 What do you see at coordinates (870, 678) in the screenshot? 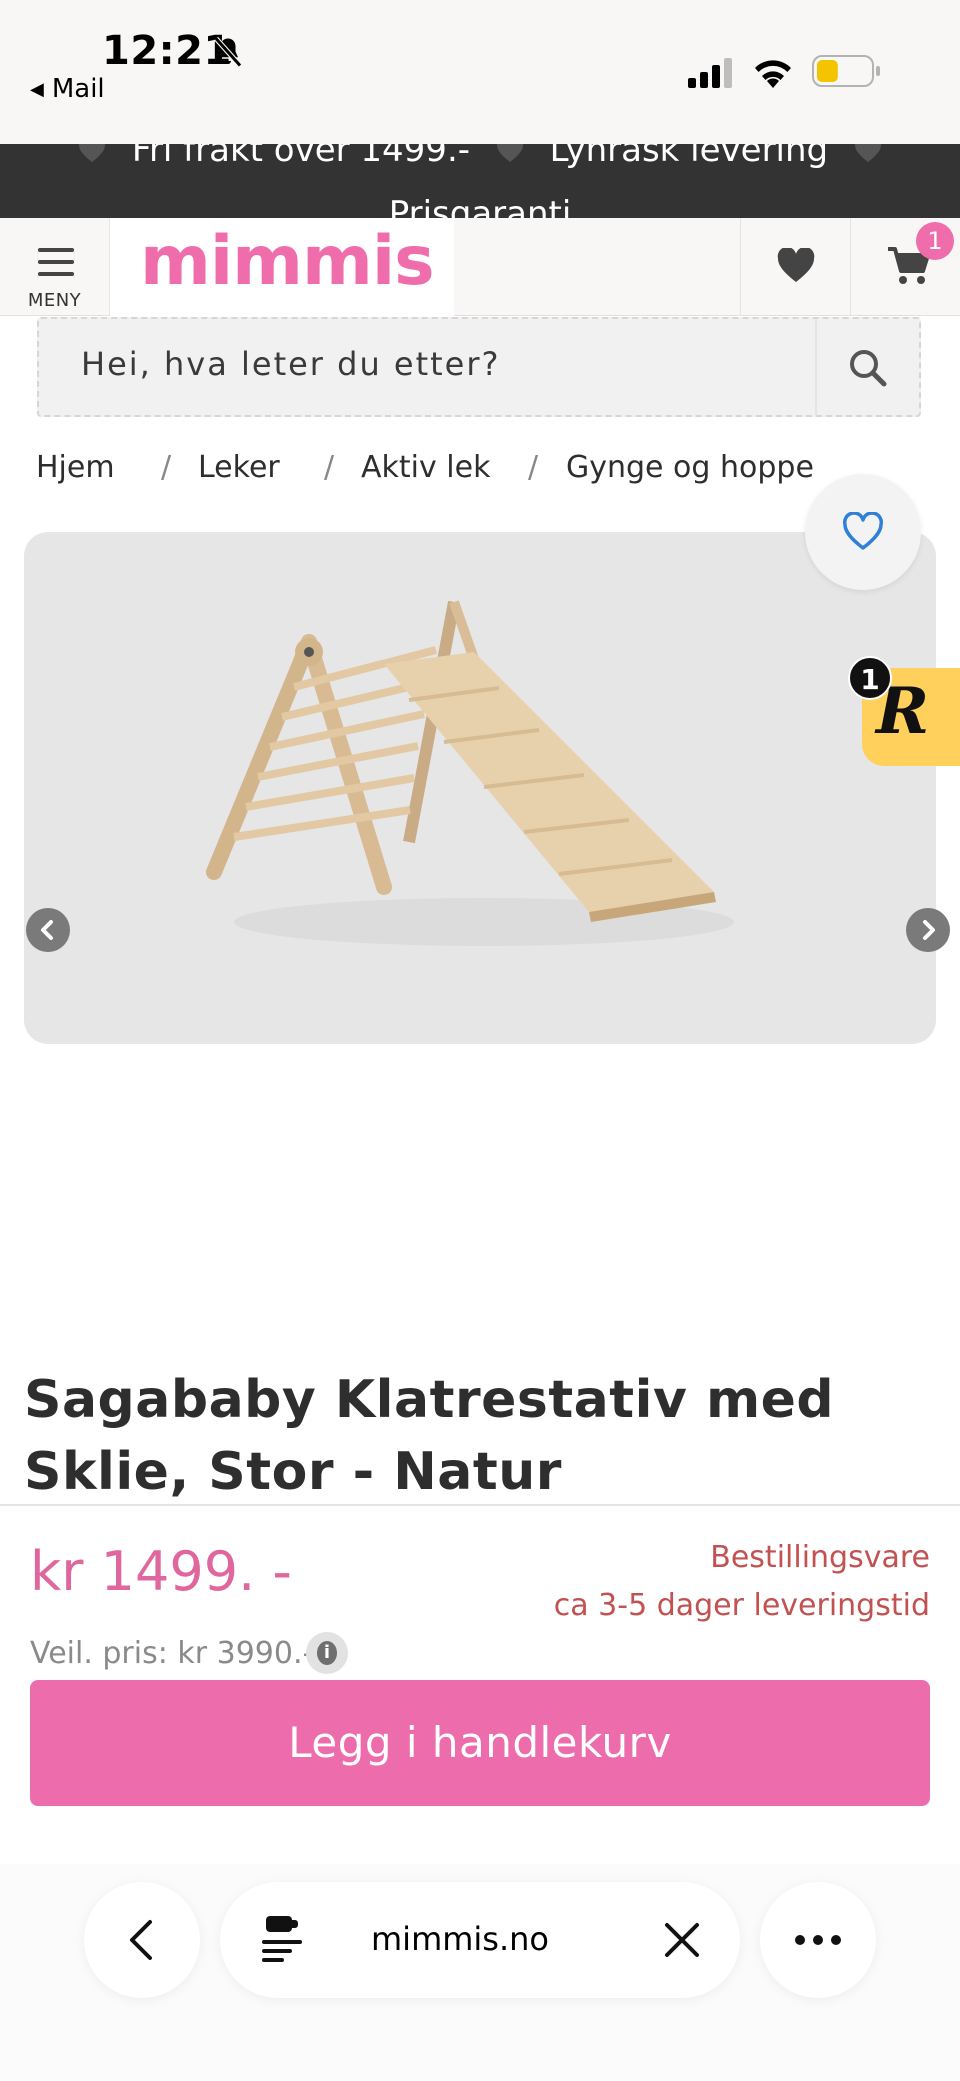
I see `reviews-badge: 1` at bounding box center [870, 678].